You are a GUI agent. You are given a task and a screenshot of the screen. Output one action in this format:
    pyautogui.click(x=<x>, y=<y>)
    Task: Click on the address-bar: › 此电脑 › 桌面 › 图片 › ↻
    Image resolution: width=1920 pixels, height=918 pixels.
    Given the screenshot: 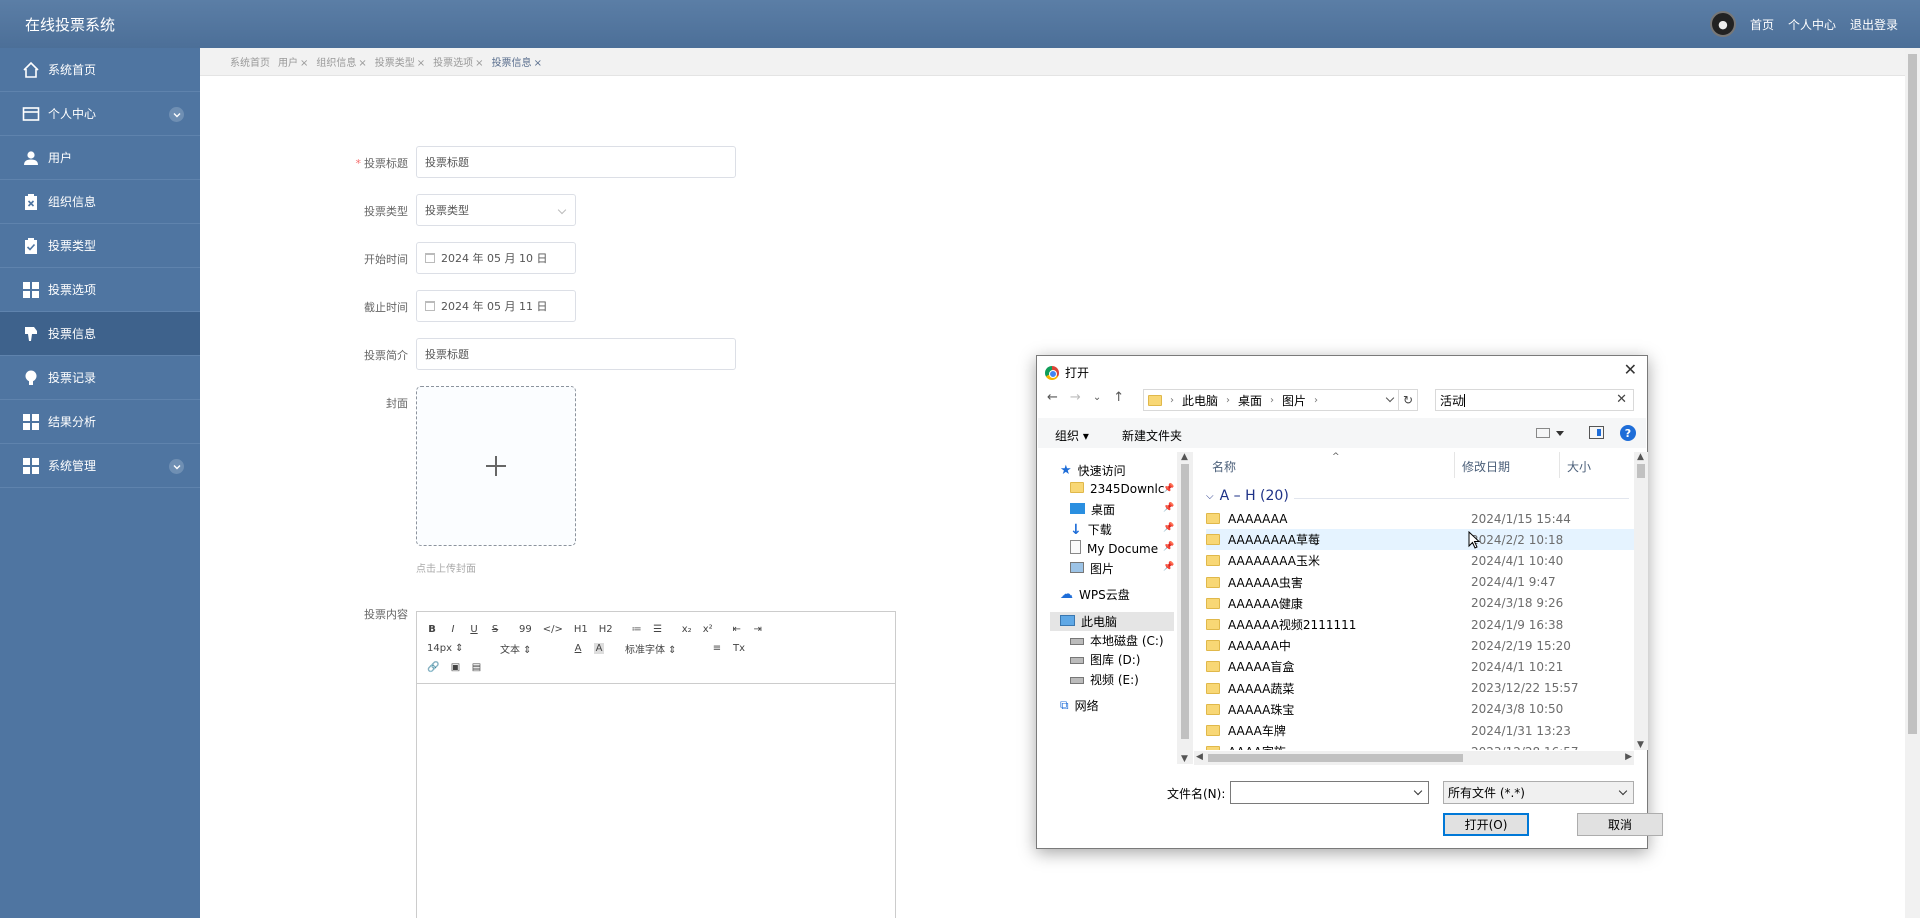 What is the action you would take?
    pyautogui.click(x=1280, y=400)
    